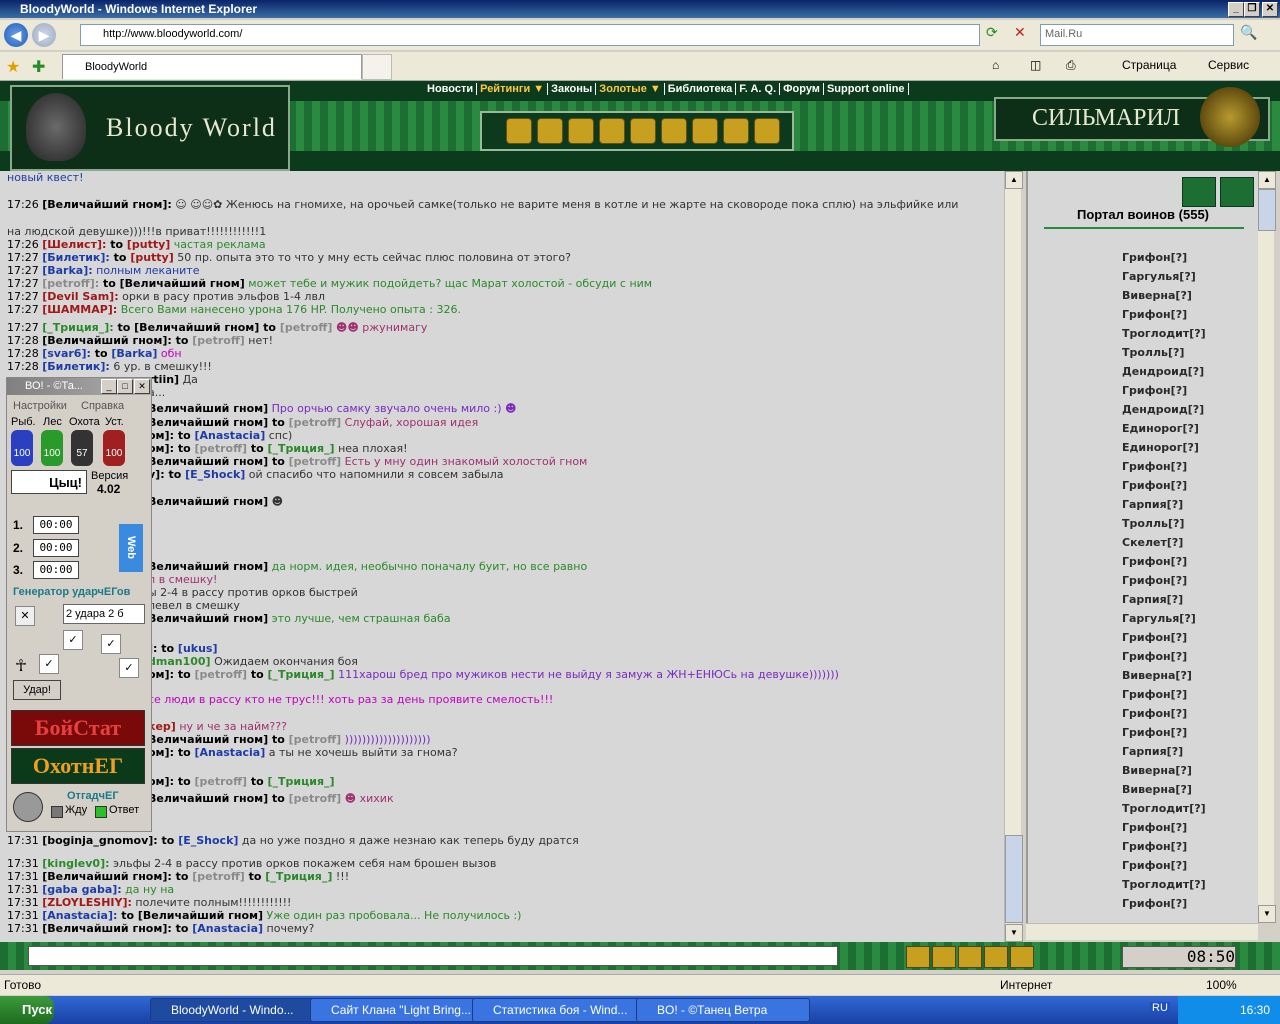 The height and width of the screenshot is (1024, 1280). Describe the element at coordinates (73, 640) in the screenshot. I see `checkbox-1: ✓` at that location.